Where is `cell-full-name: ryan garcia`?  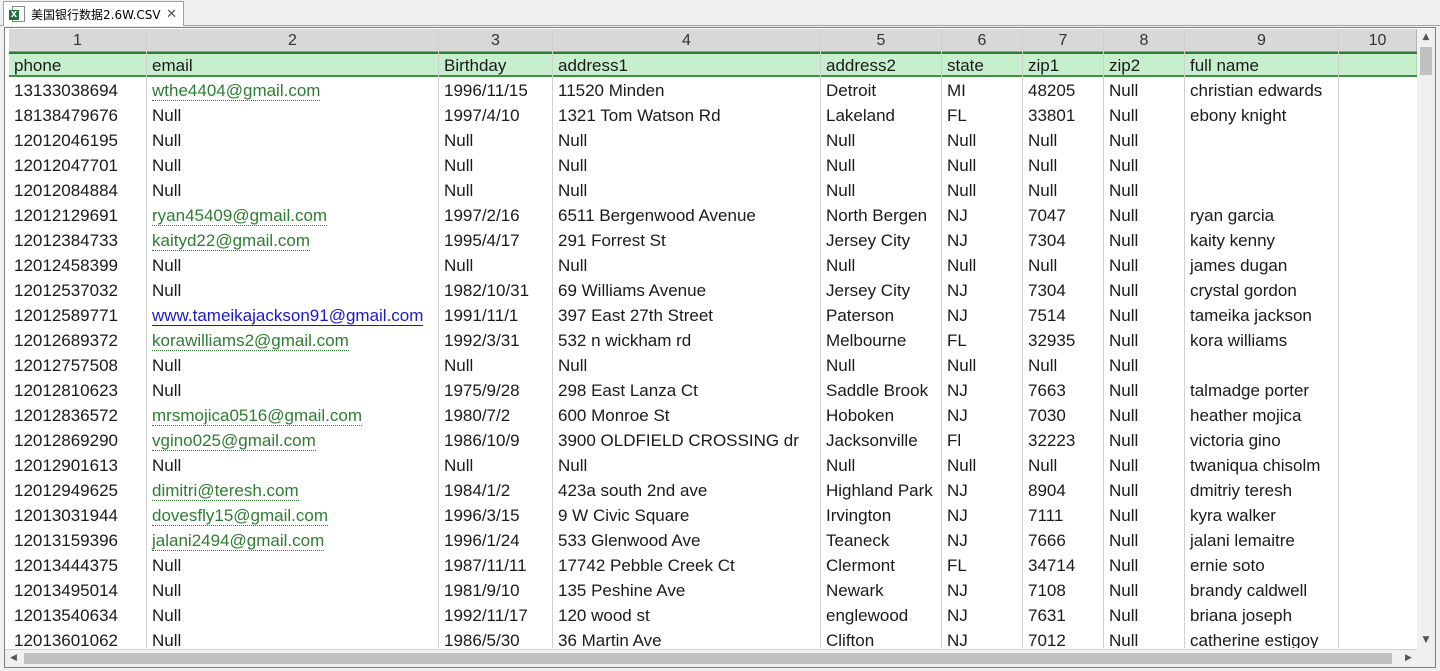 cell-full-name: ryan garcia is located at coordinates (1262, 215).